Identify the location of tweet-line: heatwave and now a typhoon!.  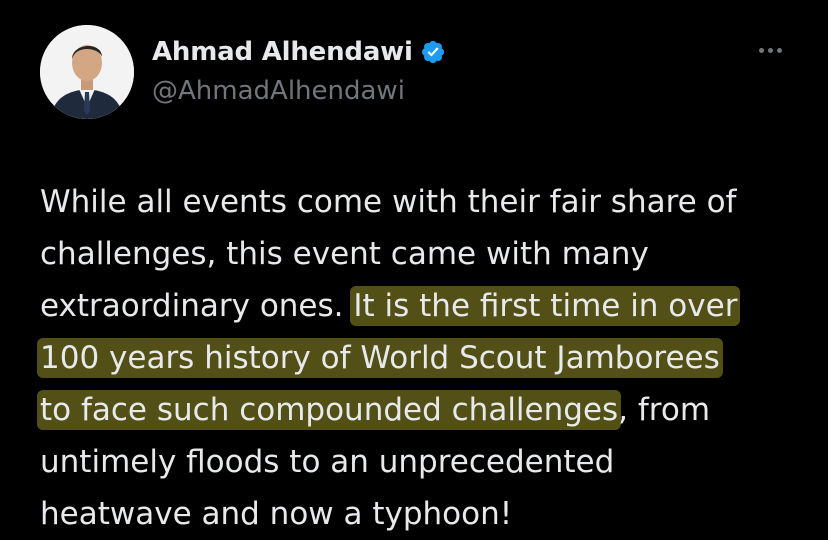
(430, 514).